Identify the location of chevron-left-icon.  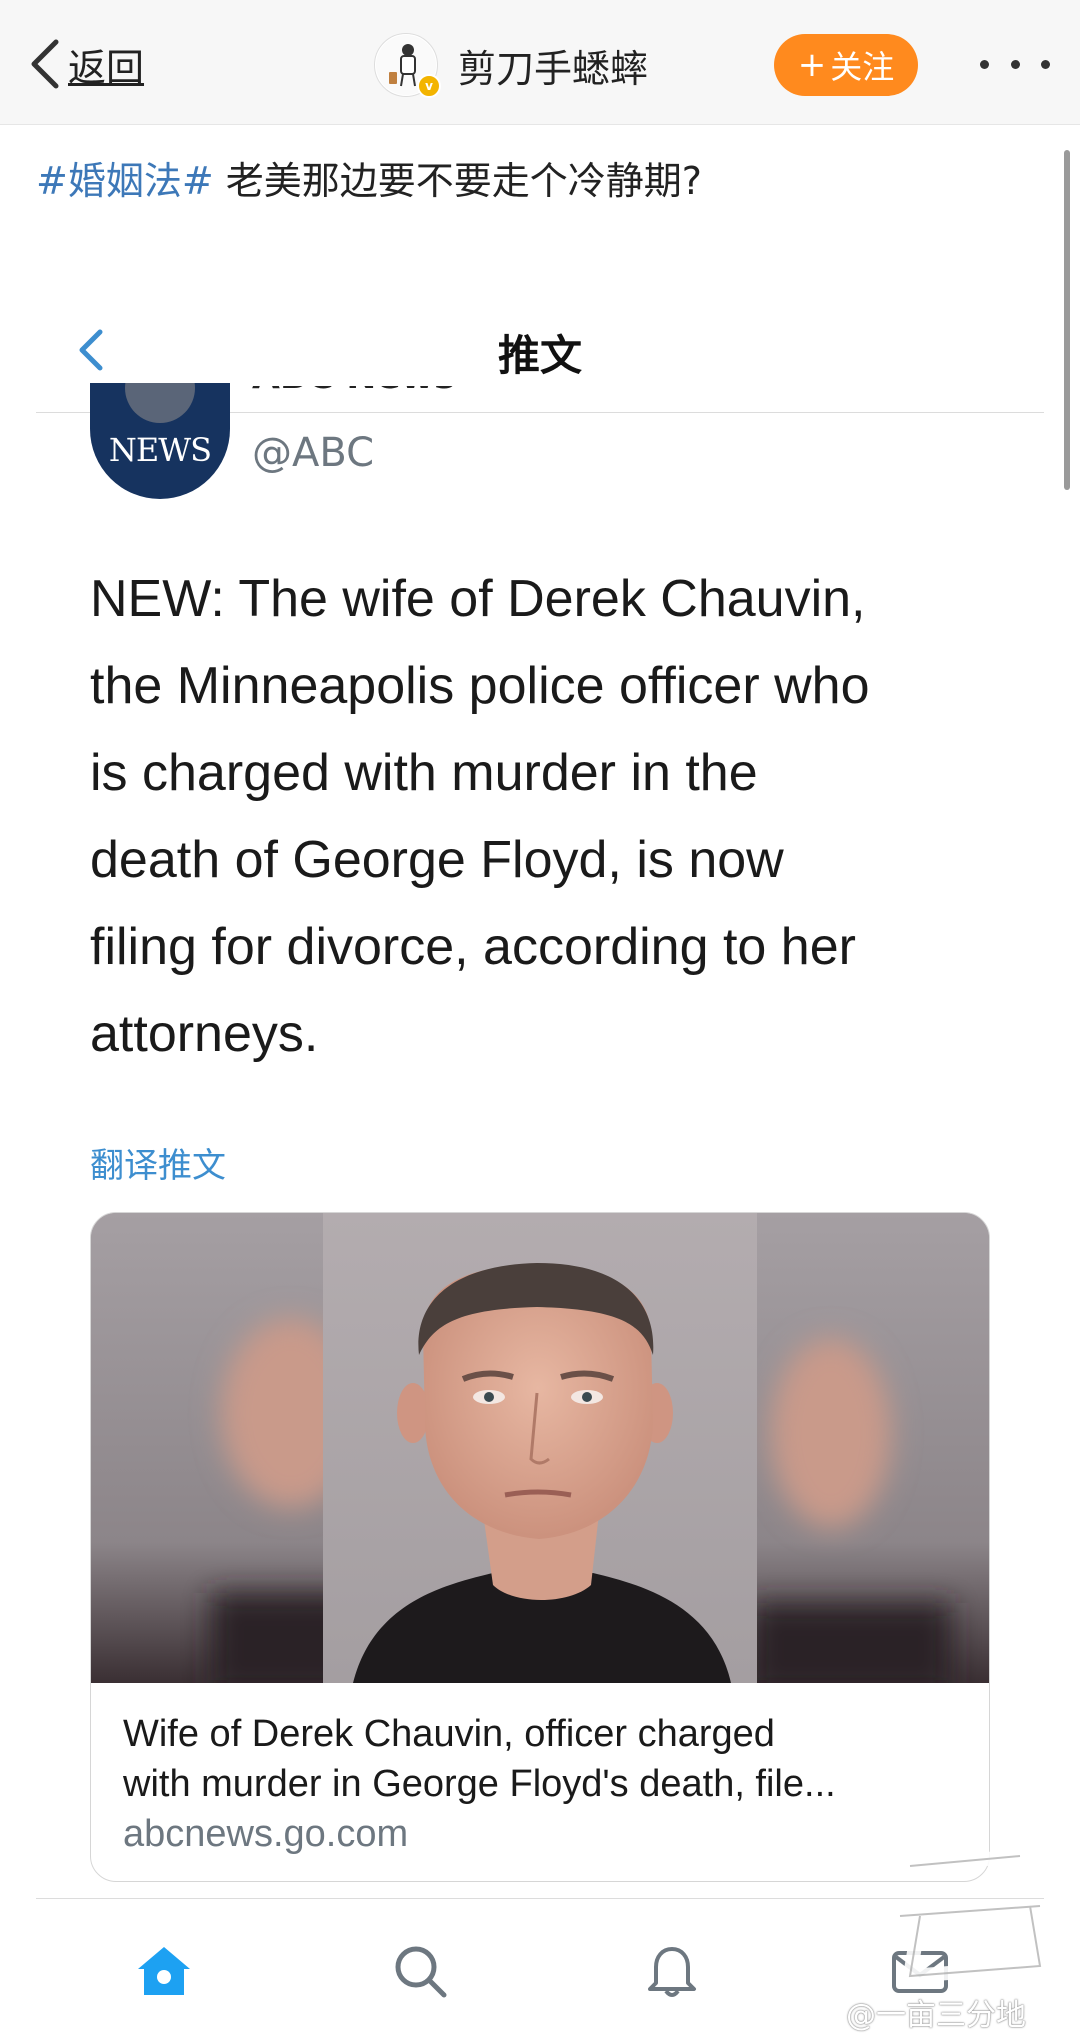
(45, 64).